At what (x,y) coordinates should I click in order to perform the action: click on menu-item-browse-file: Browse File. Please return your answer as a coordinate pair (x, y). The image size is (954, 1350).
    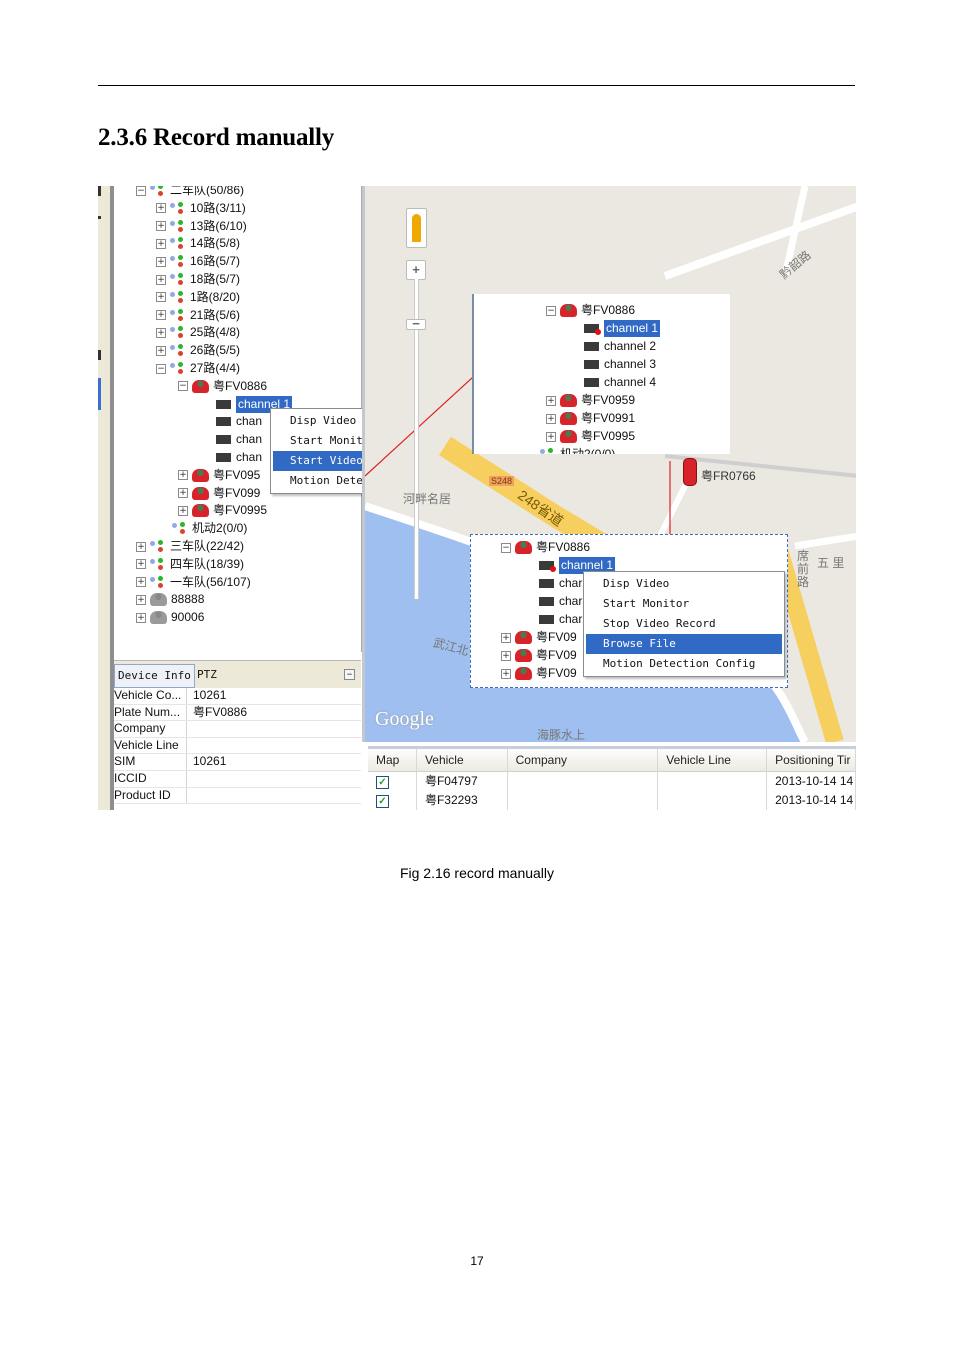
    Looking at the image, I should click on (684, 644).